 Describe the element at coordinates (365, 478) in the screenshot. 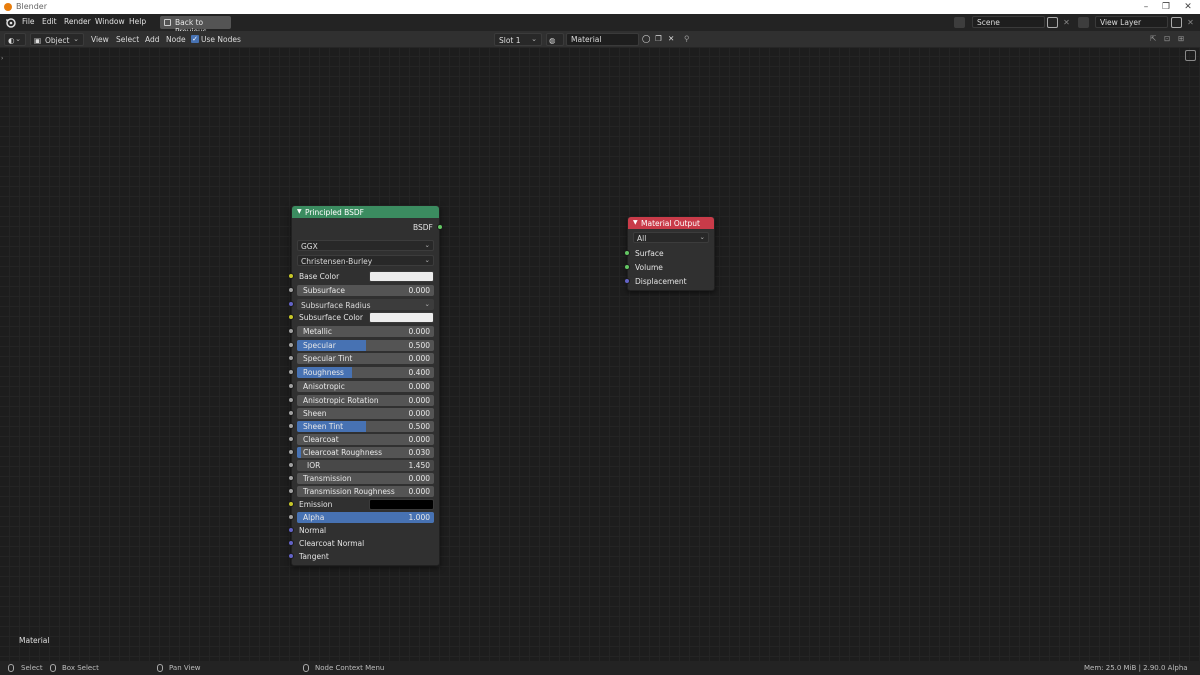

I see `transmission-slider: Transmission 0.000` at that location.